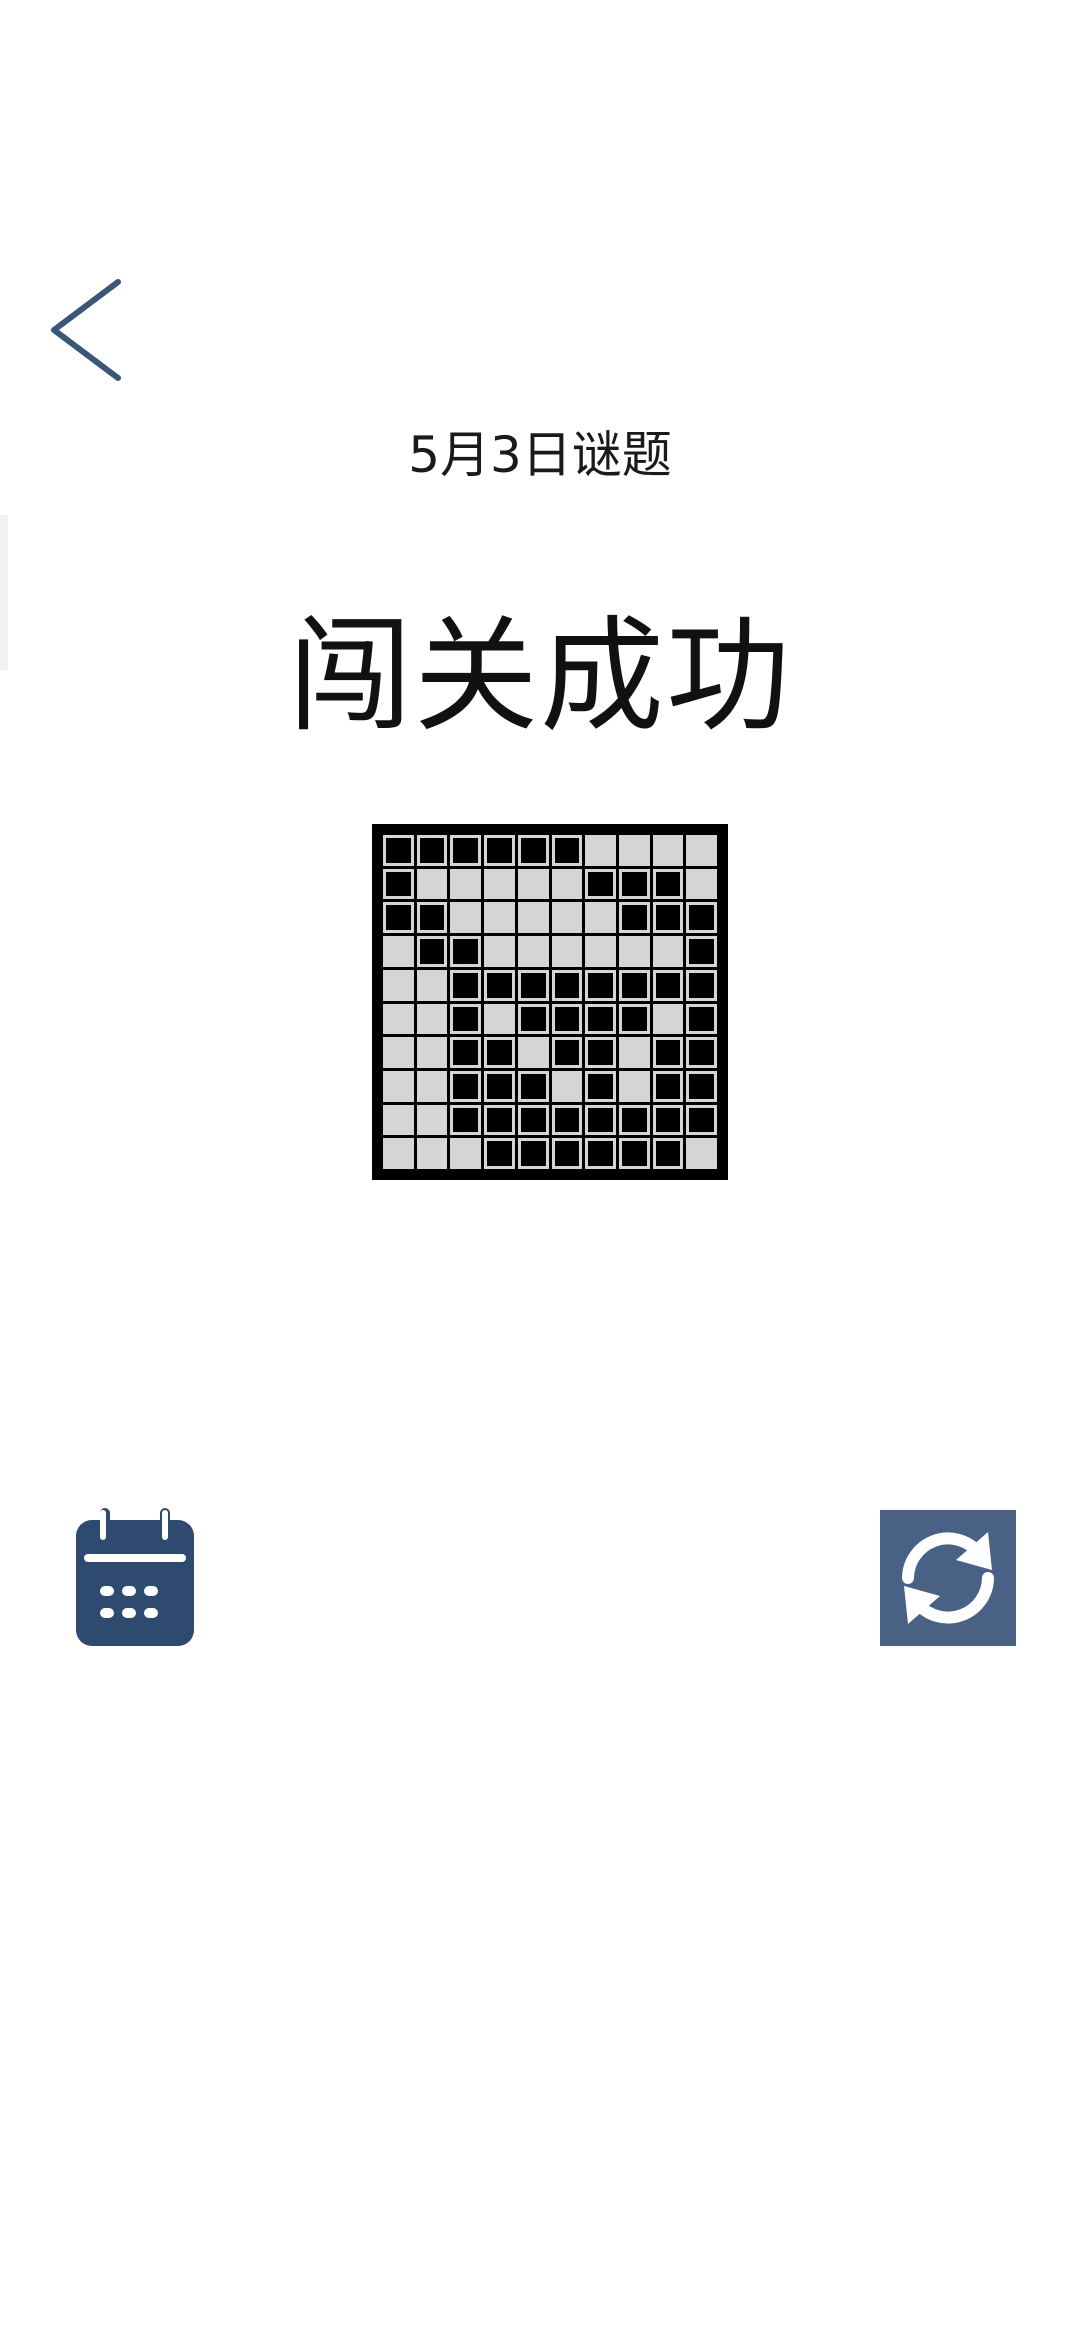  I want to click on back-button, so click(90, 330).